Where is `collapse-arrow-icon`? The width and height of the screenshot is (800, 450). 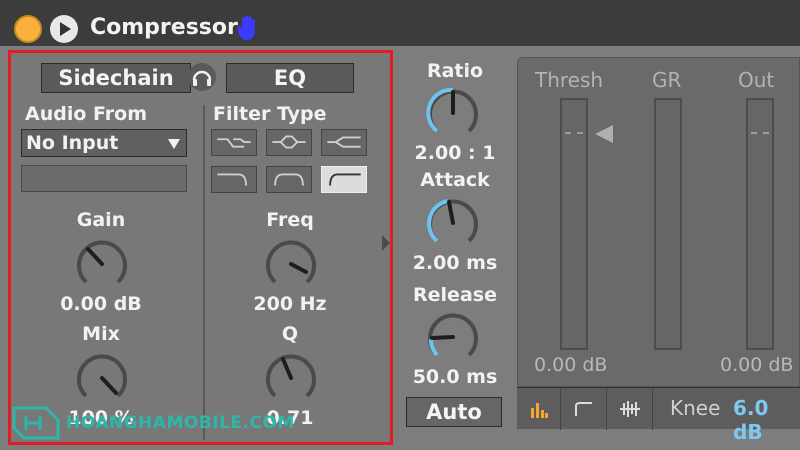
collapse-arrow-icon is located at coordinates (386, 243).